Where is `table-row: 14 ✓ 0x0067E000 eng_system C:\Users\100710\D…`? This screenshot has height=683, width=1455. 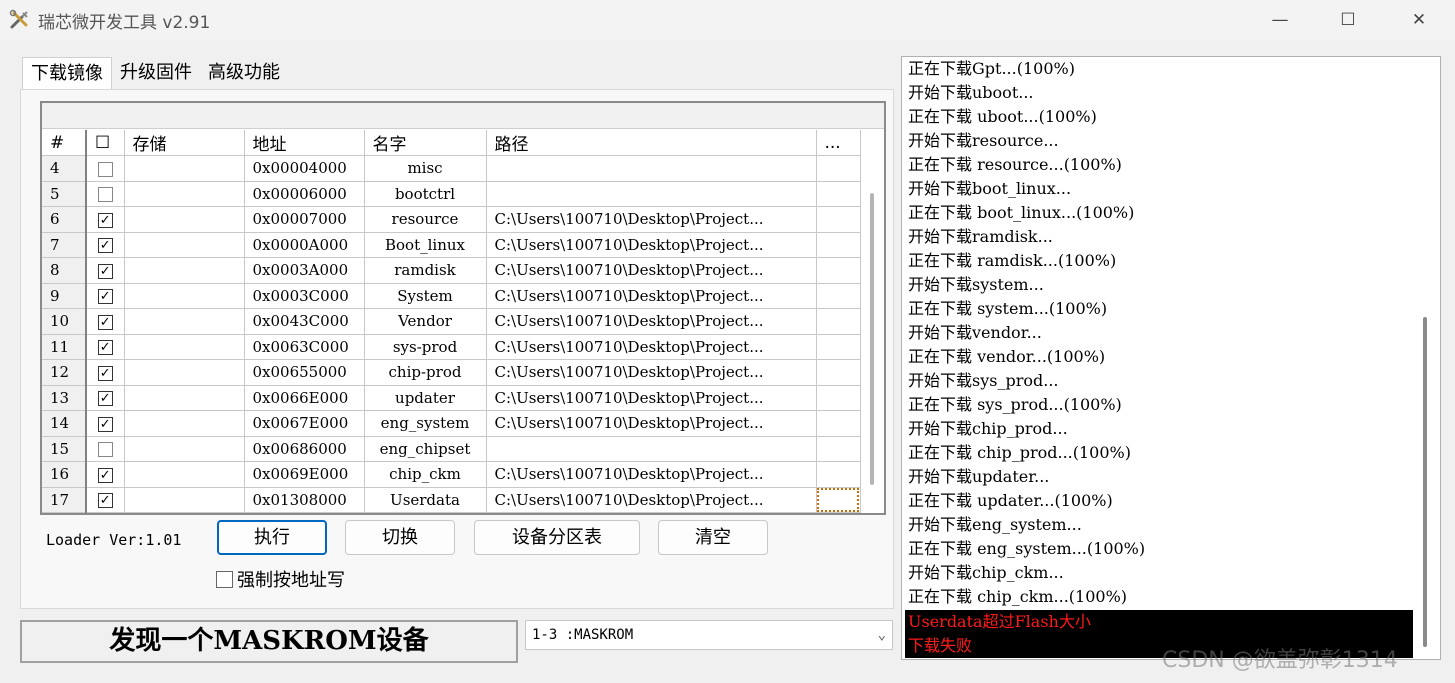 table-row: 14 ✓ 0x0067E000 eng_system C:\Users\100710\D… is located at coordinates (451, 423).